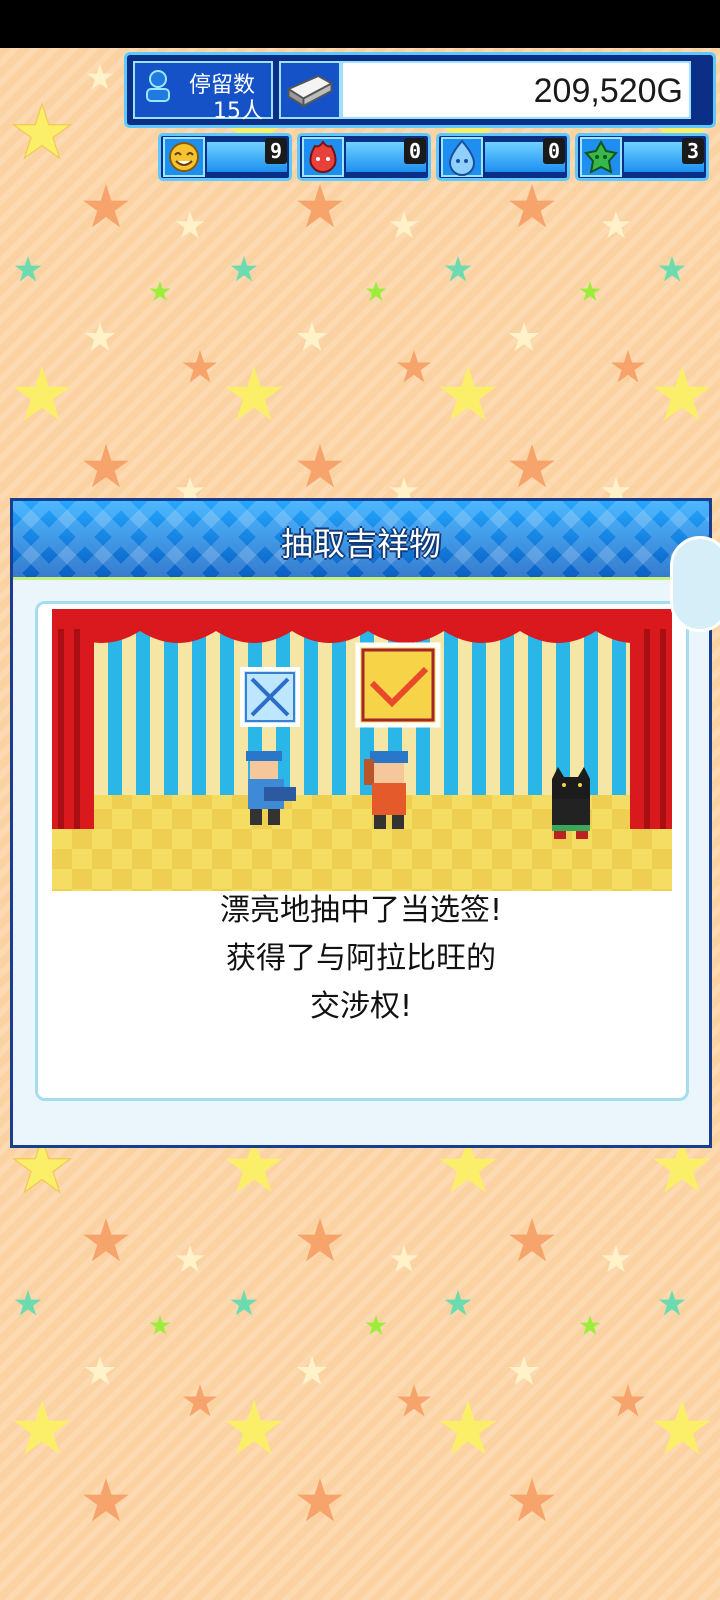 This screenshot has width=720, height=1600. I want to click on person-icon, so click(158, 86).